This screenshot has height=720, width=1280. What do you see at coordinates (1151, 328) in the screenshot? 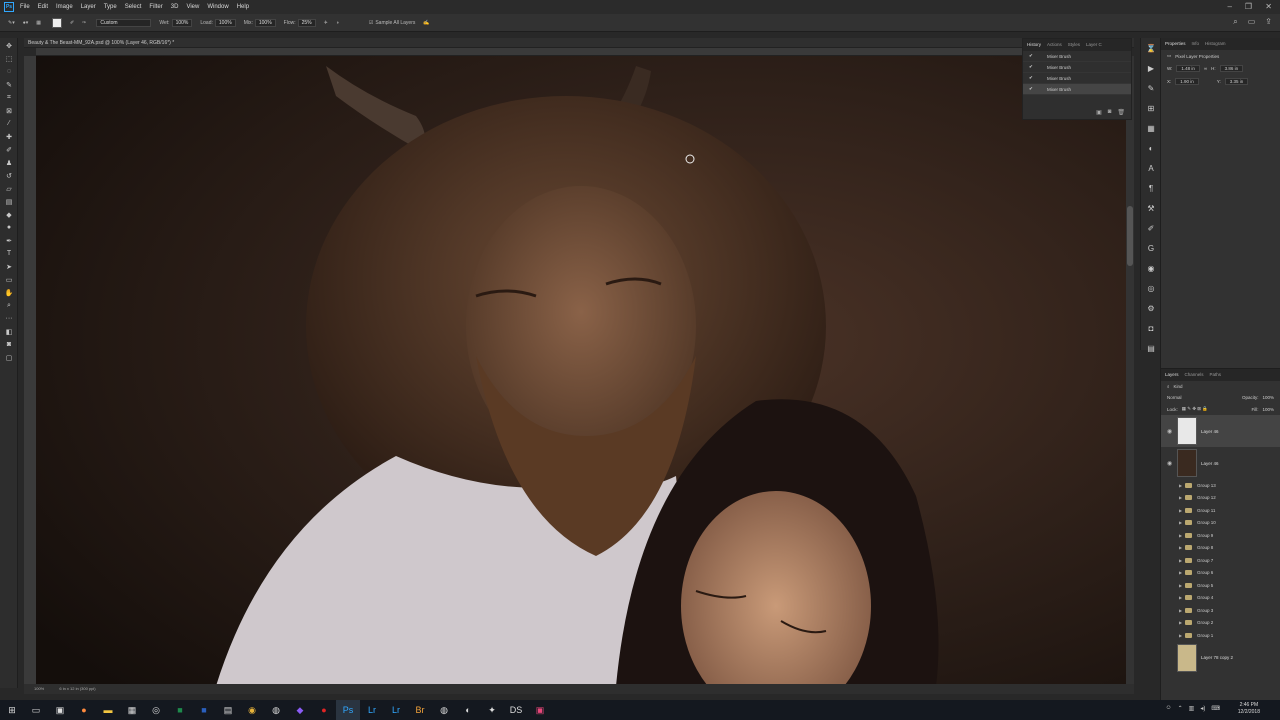
I see `camera-icon: ◘` at bounding box center [1151, 328].